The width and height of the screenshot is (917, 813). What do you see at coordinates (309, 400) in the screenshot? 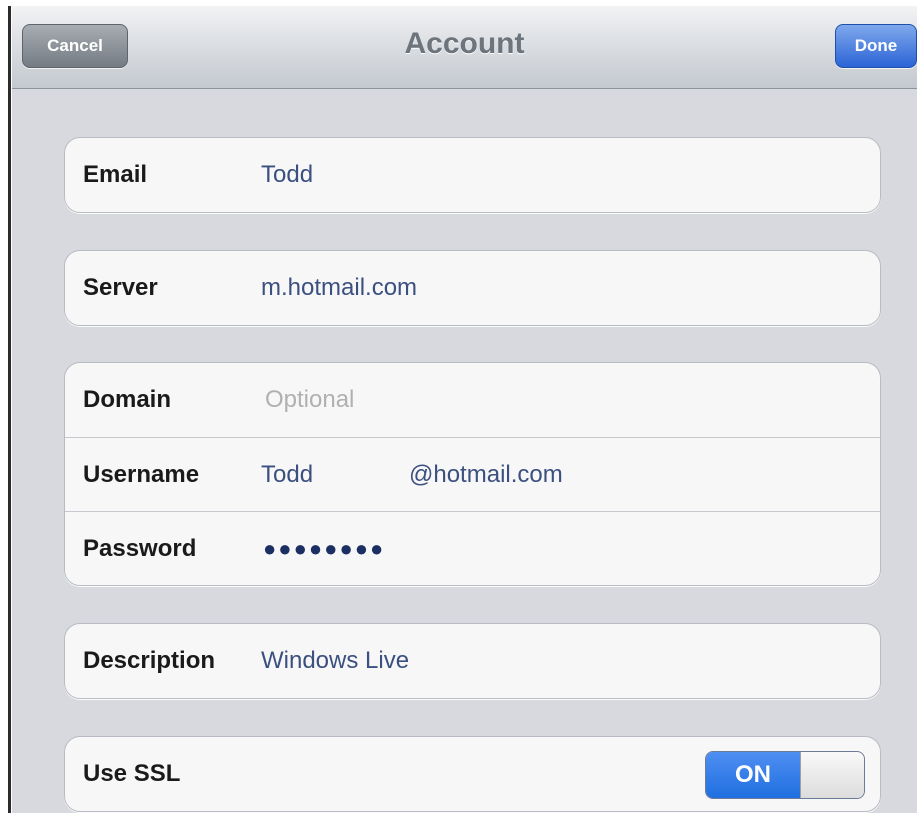
I see `domain-field: Optional` at bounding box center [309, 400].